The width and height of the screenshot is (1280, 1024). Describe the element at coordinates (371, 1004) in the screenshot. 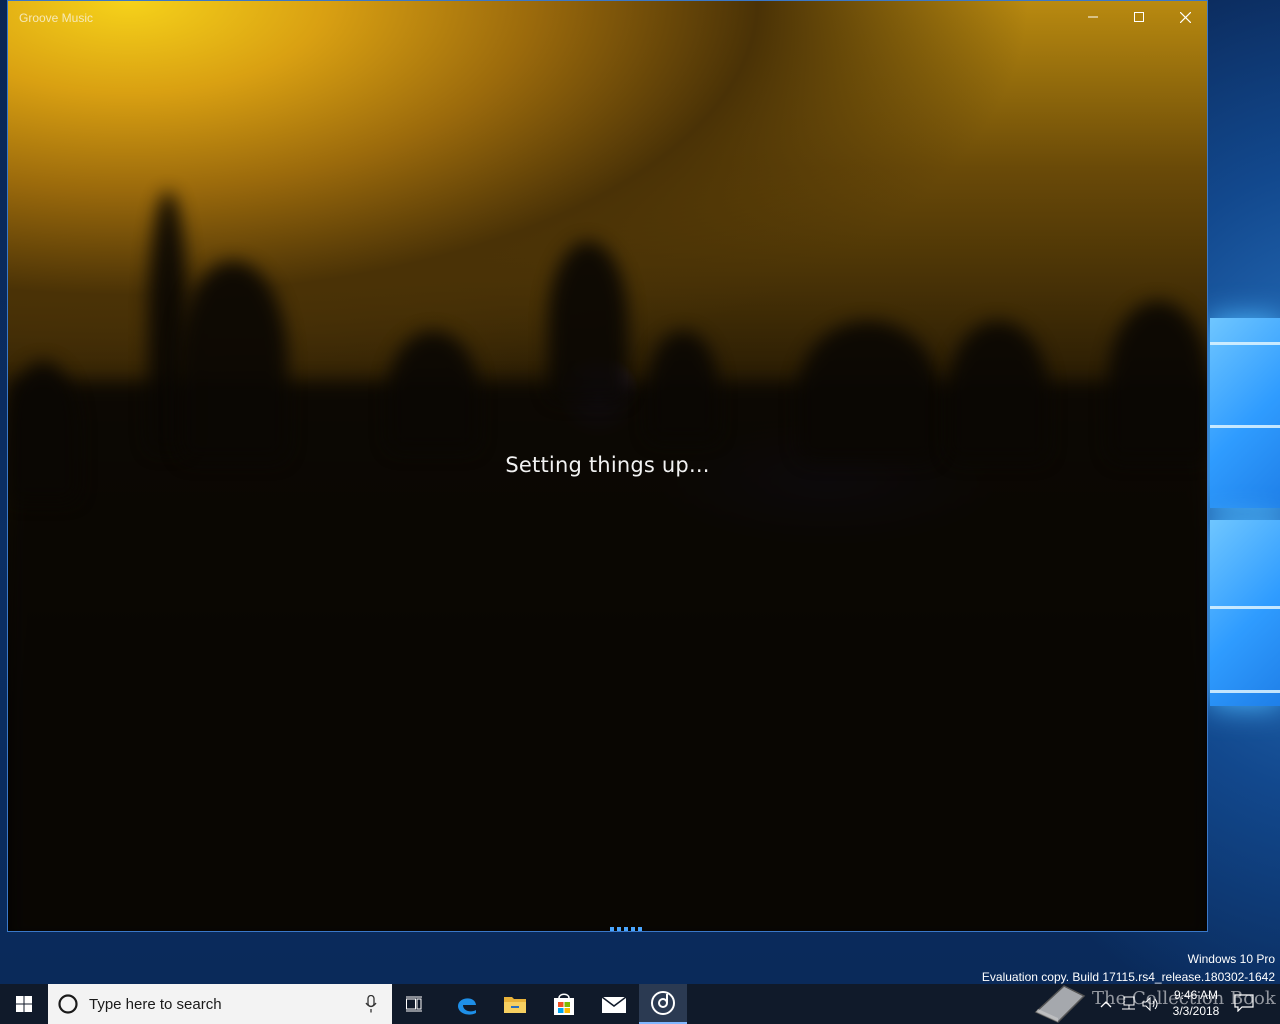

I see `microphone-icon` at that location.